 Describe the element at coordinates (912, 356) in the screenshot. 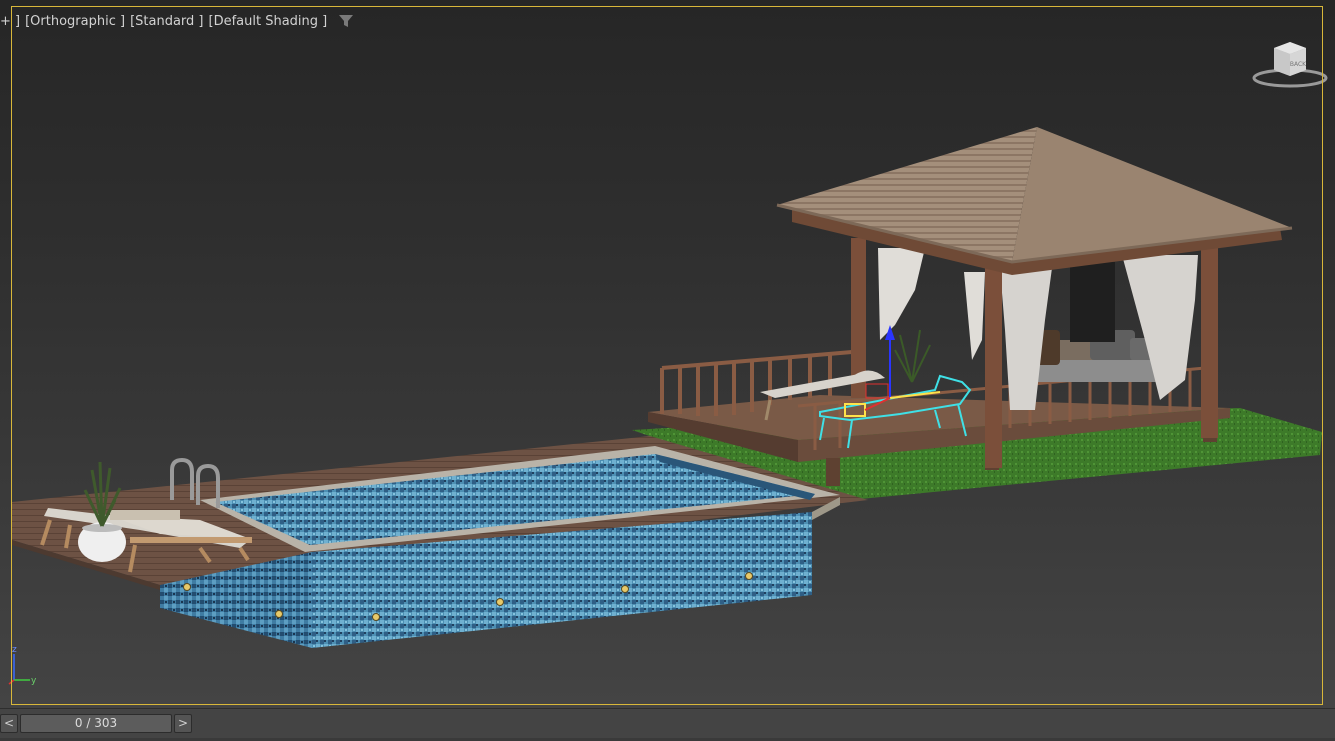

I see `gazebo-plant` at that location.